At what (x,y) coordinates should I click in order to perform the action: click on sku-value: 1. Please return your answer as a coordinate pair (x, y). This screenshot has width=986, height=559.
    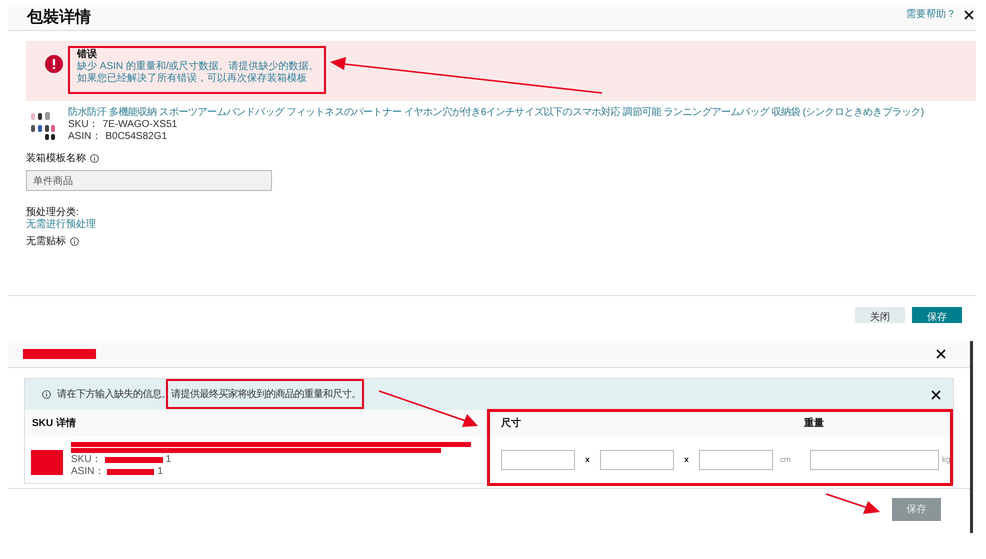
    Looking at the image, I should click on (169, 459).